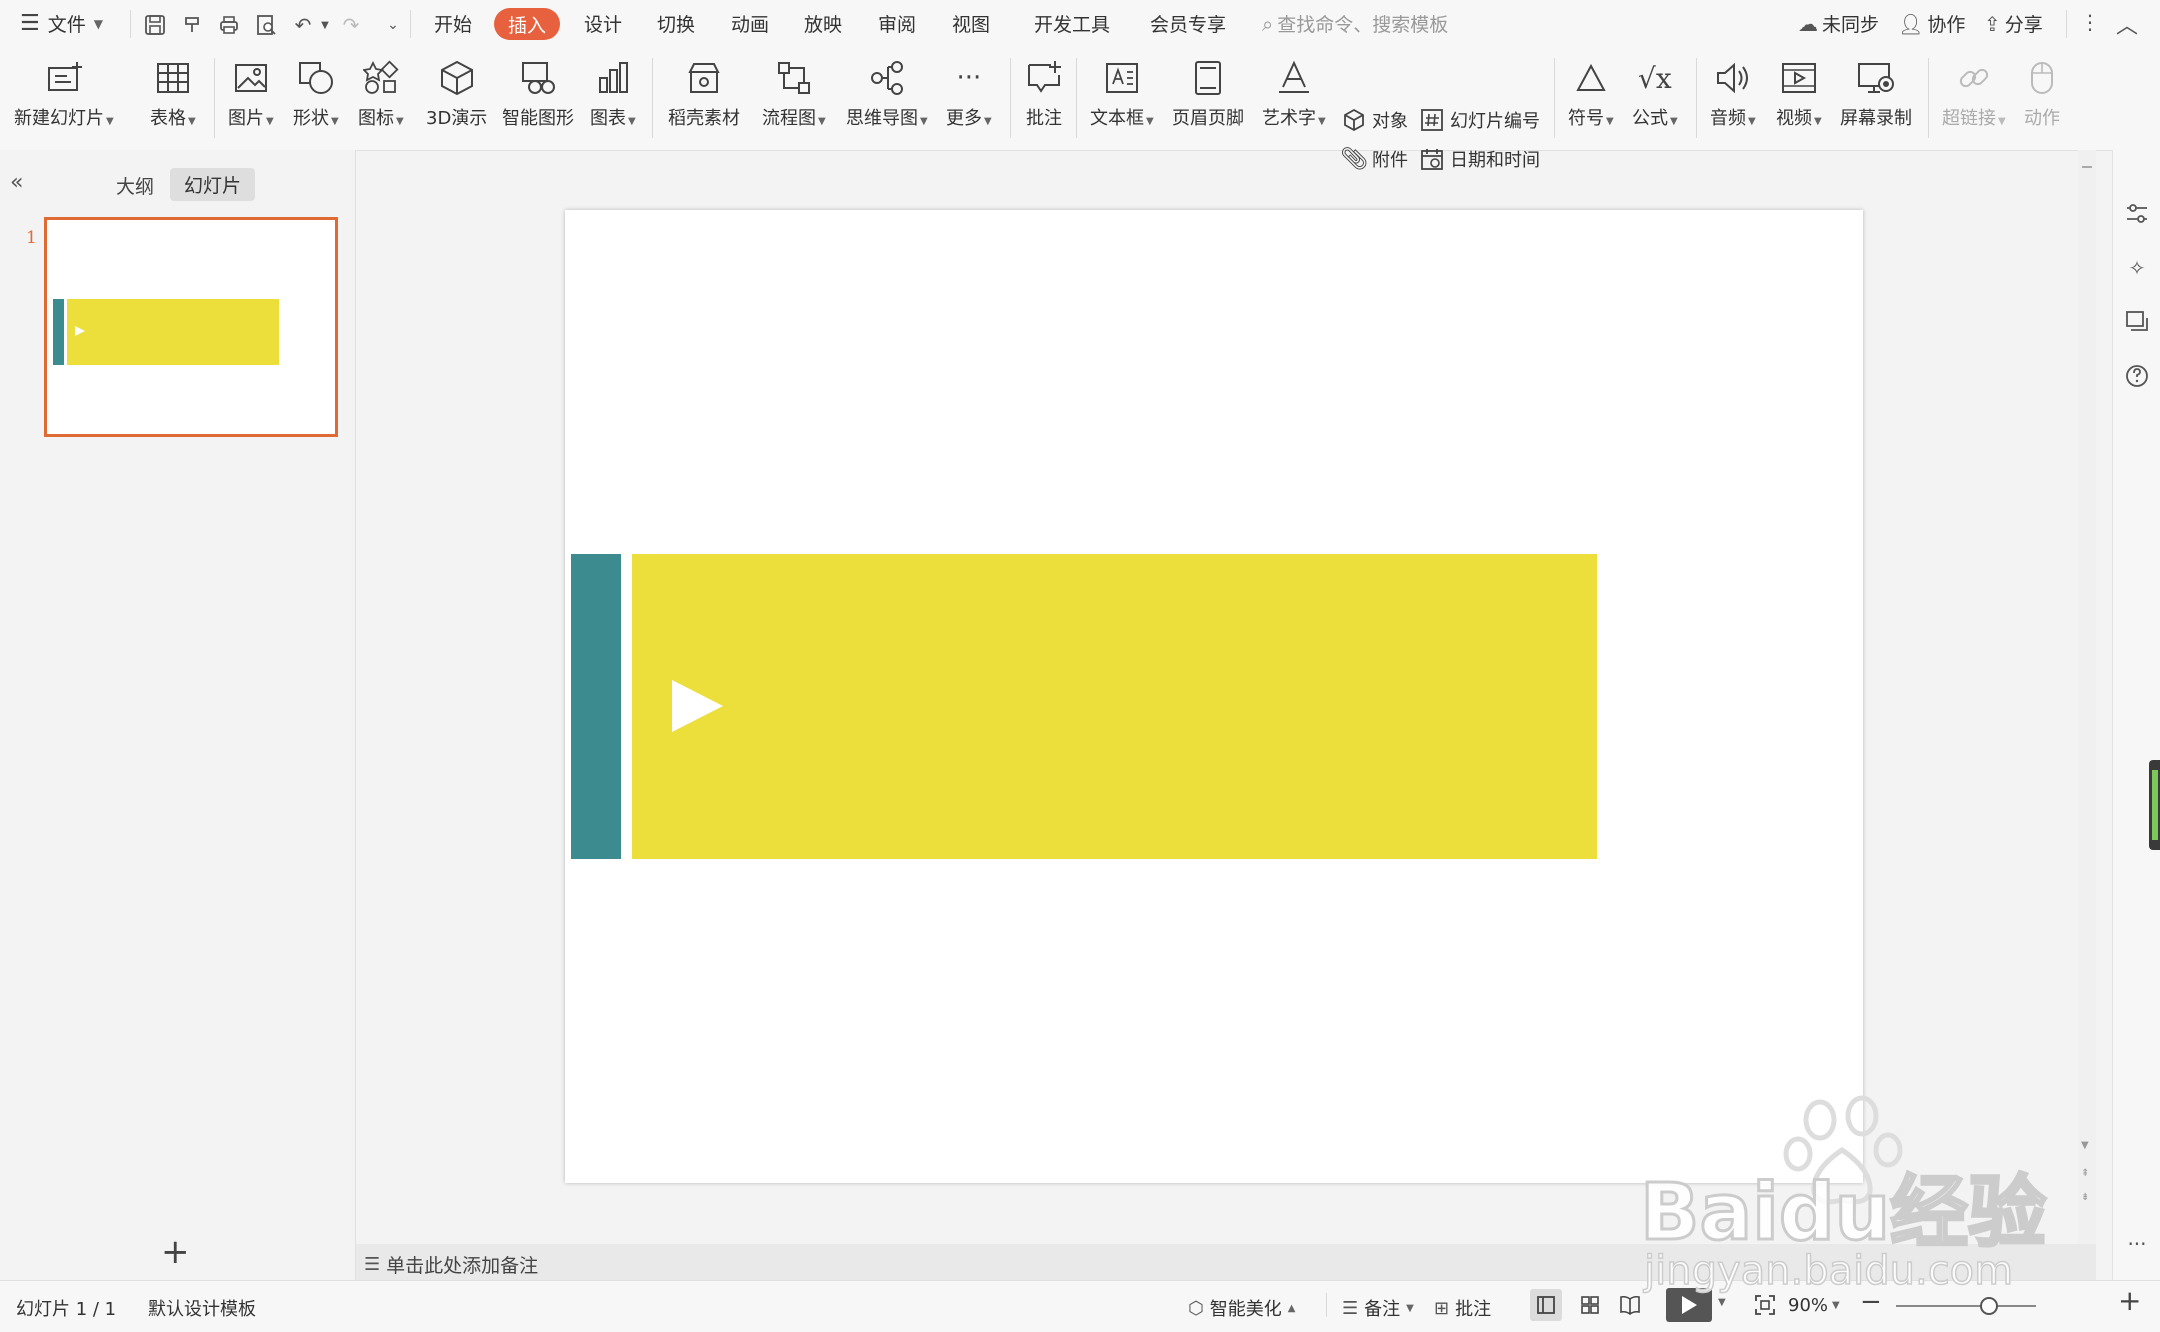  I want to click on mindmap-button: 思维导图 ▼, so click(887, 98).